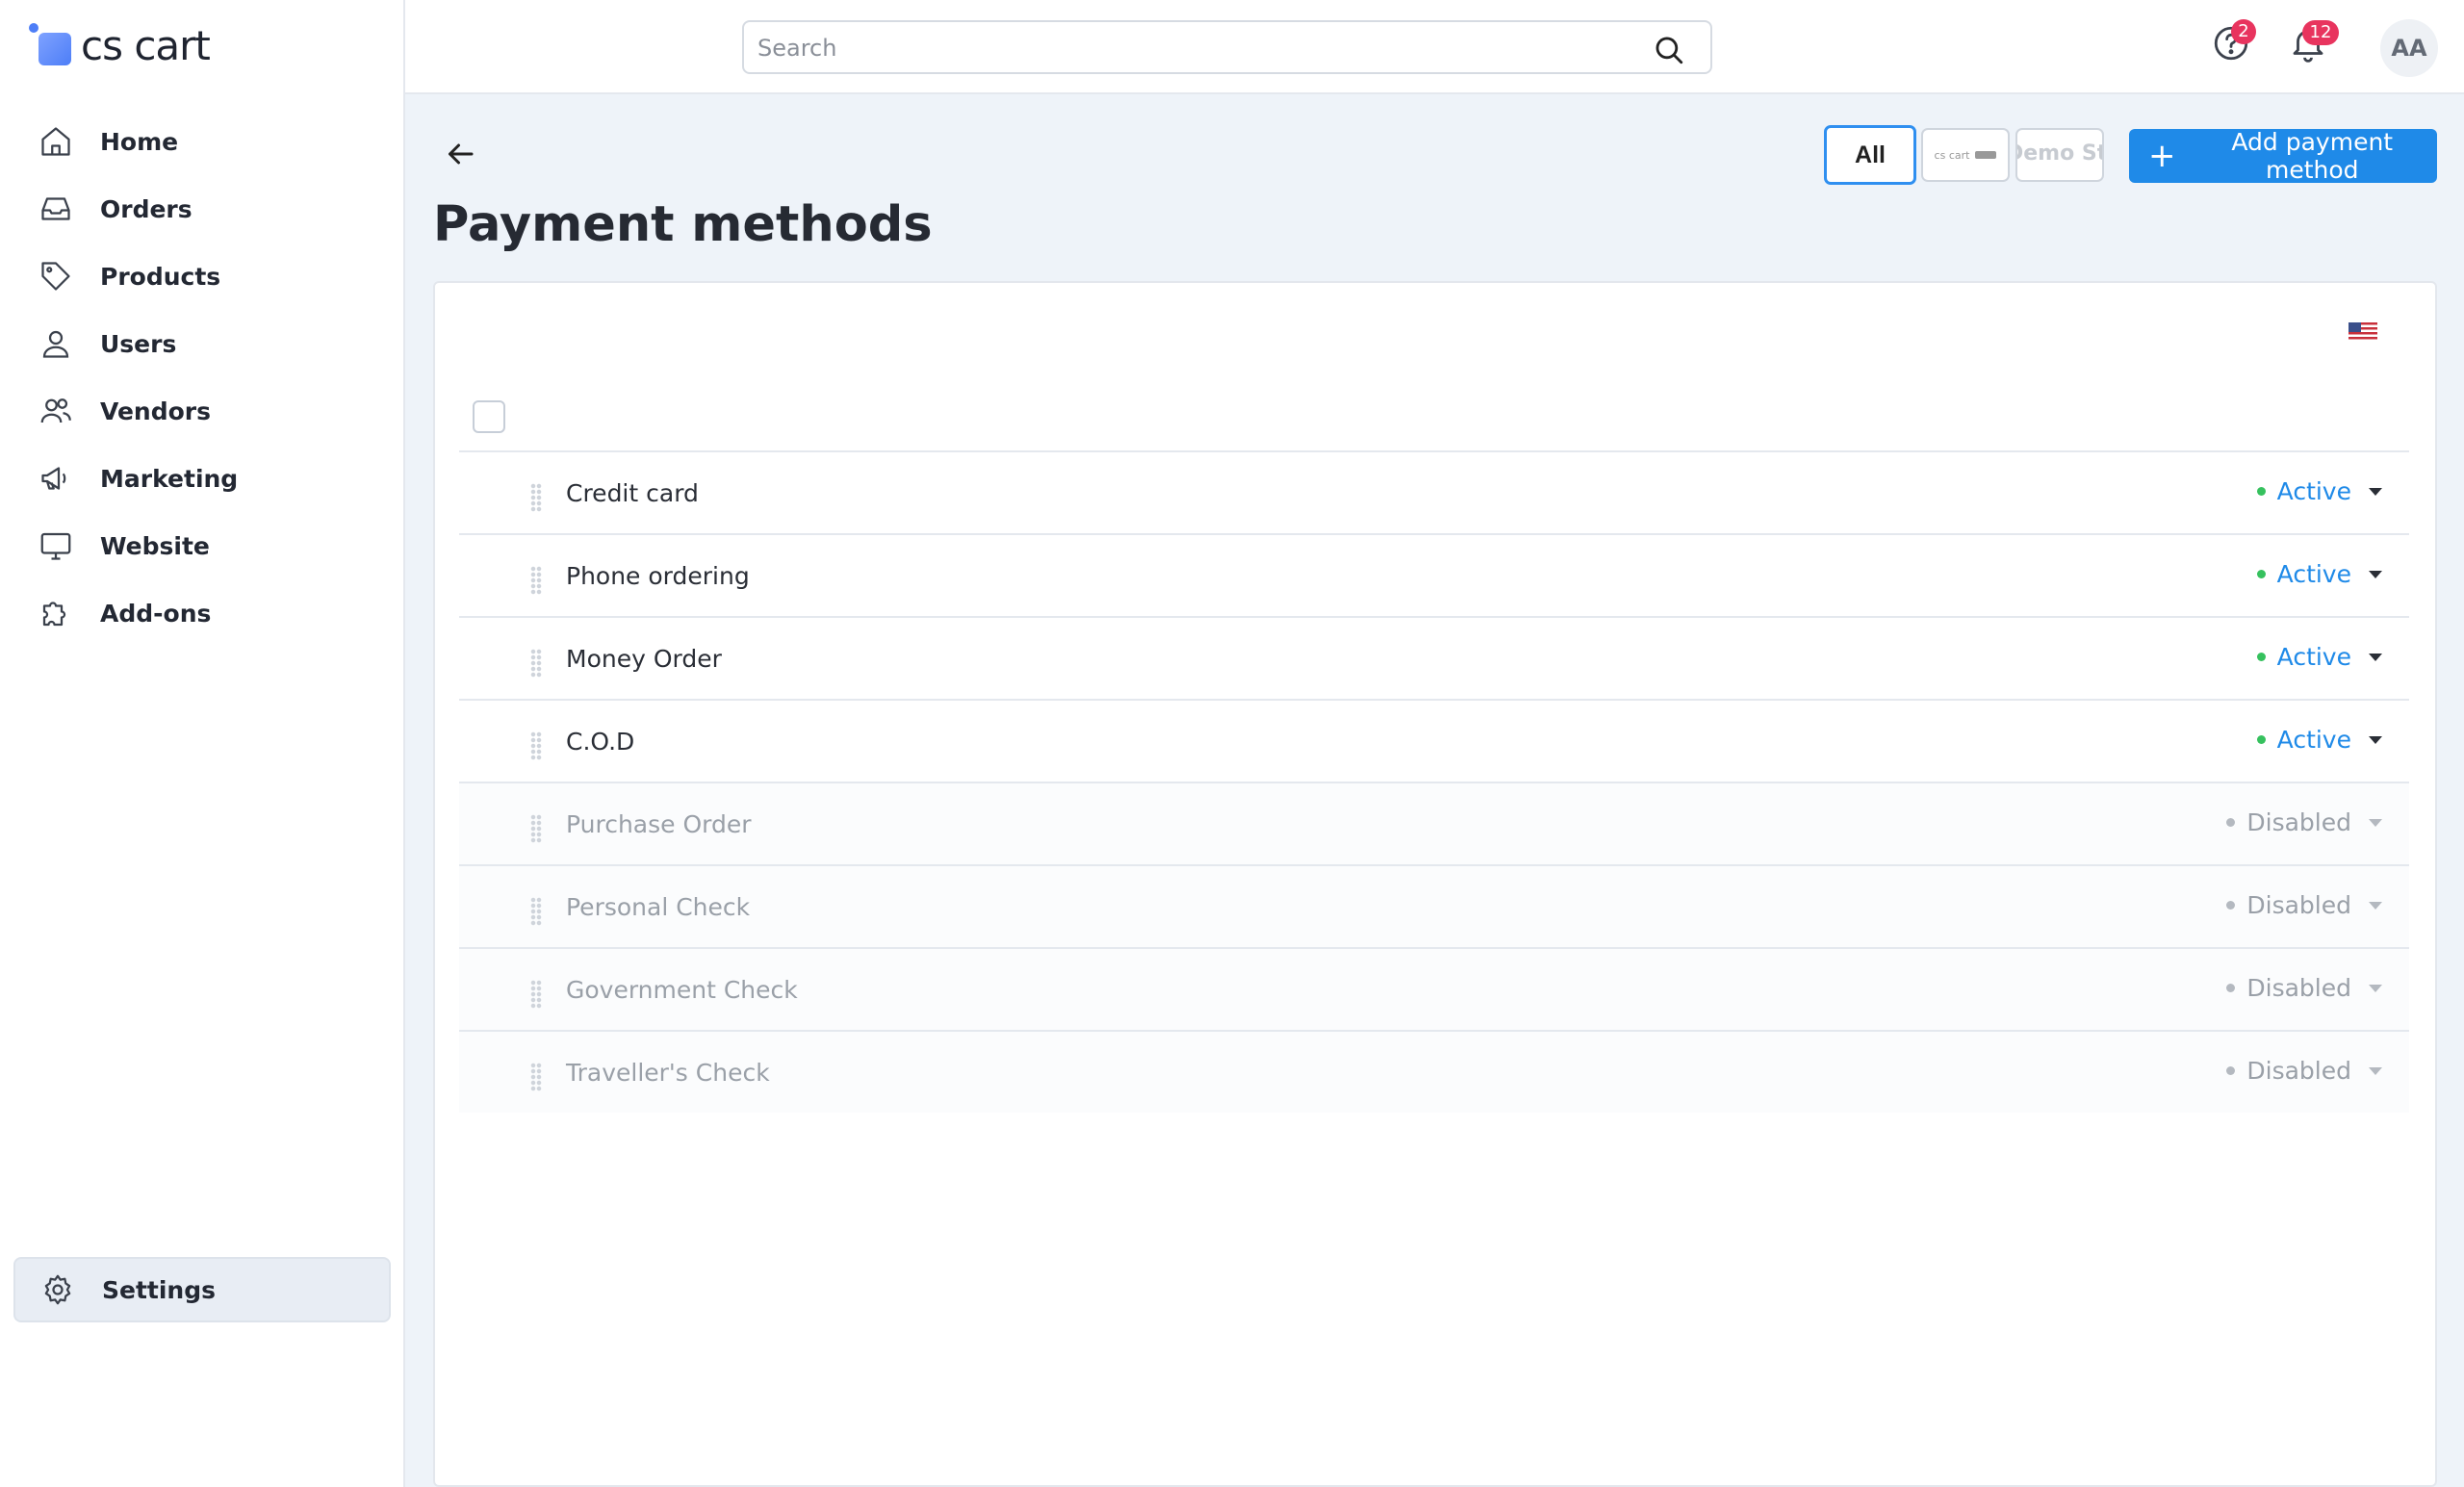  What do you see at coordinates (201, 343) in the screenshot?
I see `sidebar-item-users: Users` at bounding box center [201, 343].